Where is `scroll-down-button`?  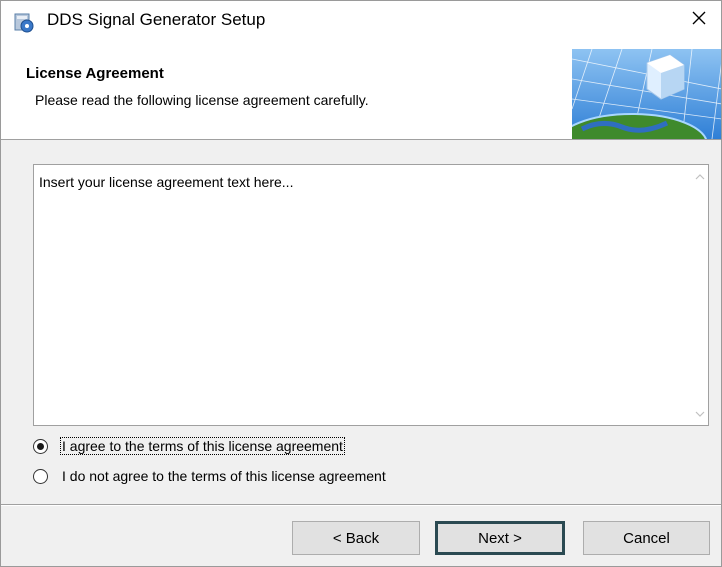
scroll-down-button is located at coordinates (699, 414).